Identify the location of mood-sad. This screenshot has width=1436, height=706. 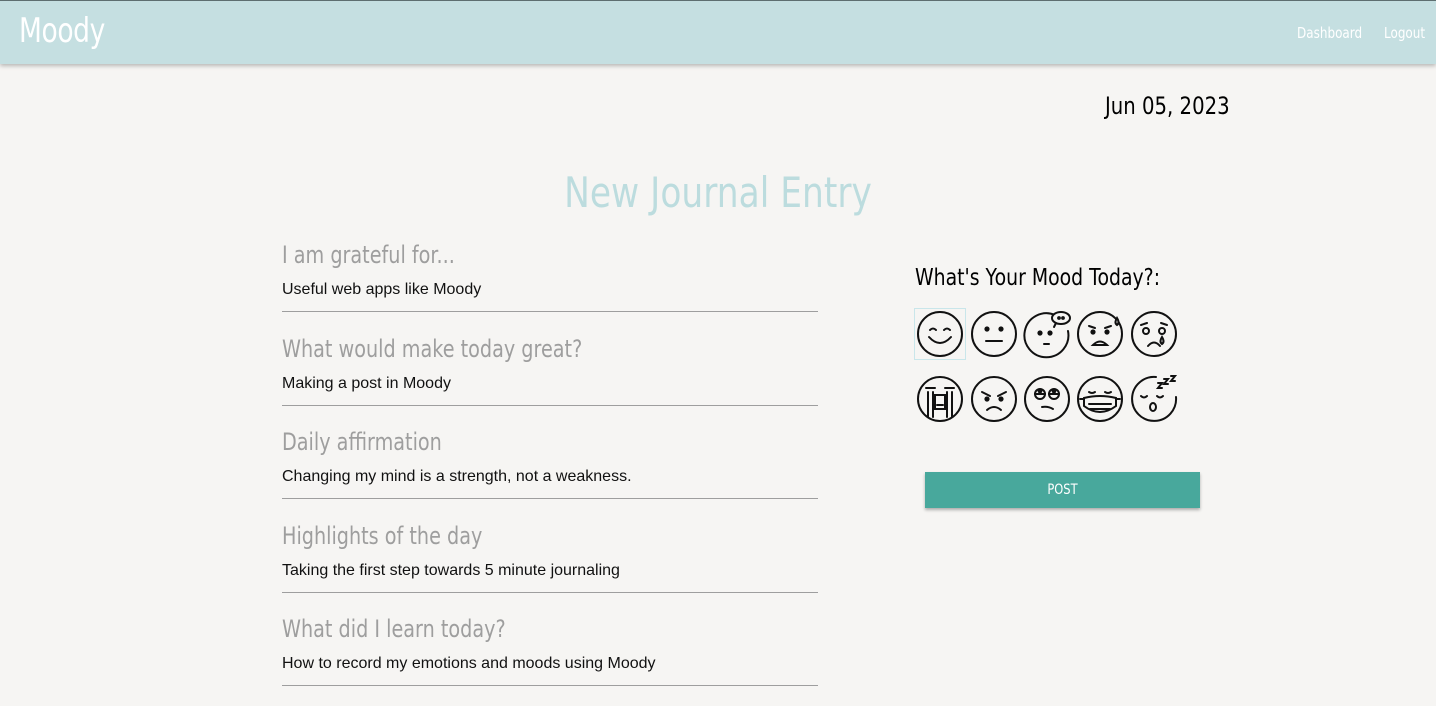
(1154, 334).